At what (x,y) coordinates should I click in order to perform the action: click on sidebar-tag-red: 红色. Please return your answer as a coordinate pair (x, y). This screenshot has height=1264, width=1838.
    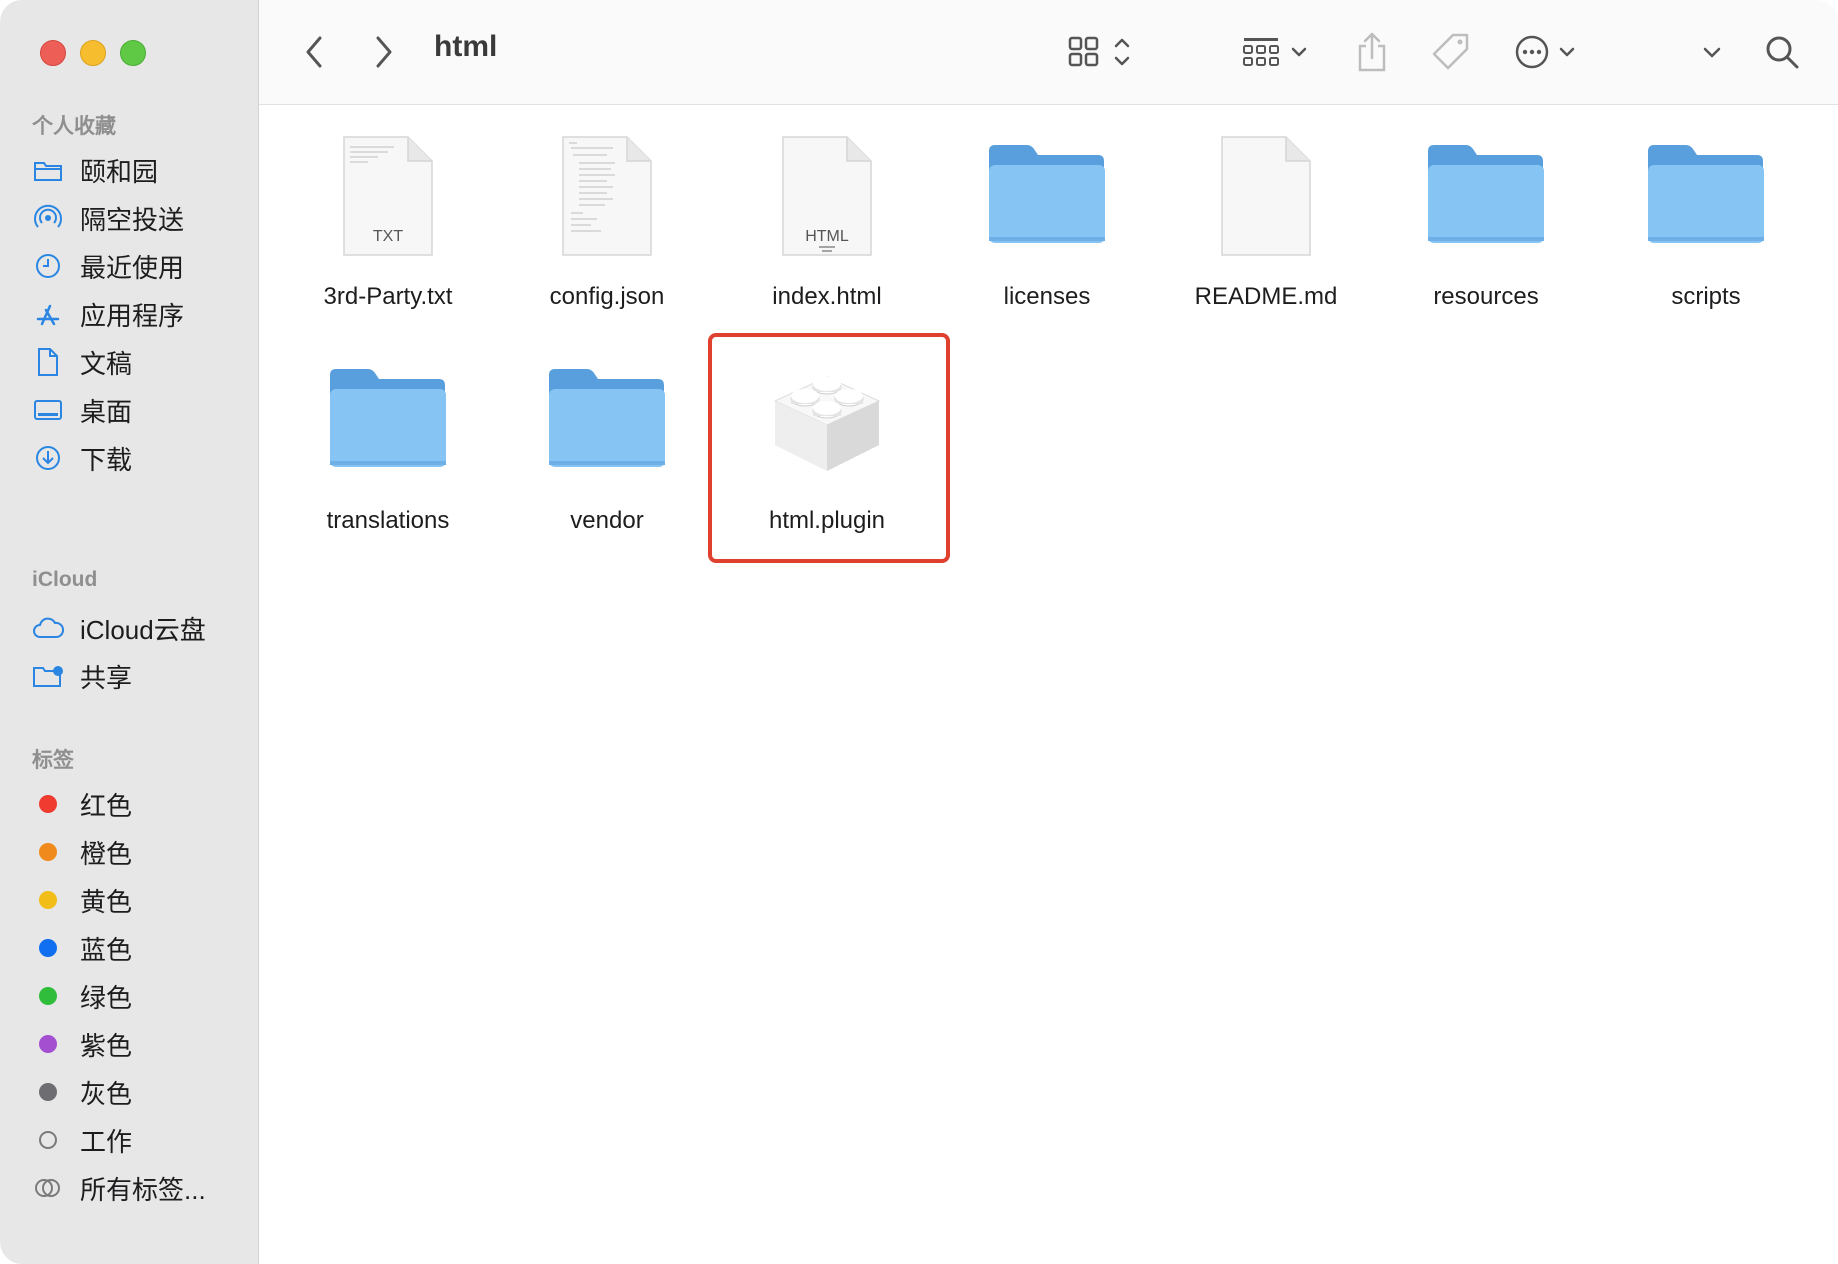
    Looking at the image, I should click on (140, 804).